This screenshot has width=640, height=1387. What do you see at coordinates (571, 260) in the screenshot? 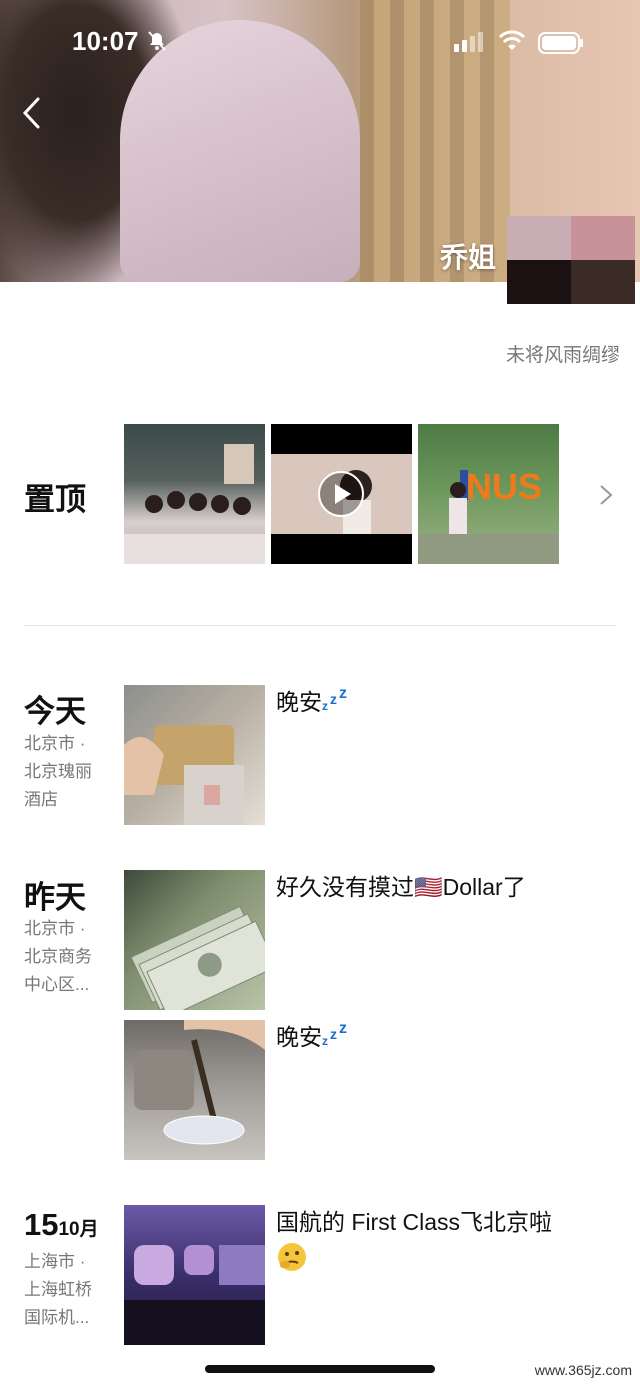
I see `avatar` at bounding box center [571, 260].